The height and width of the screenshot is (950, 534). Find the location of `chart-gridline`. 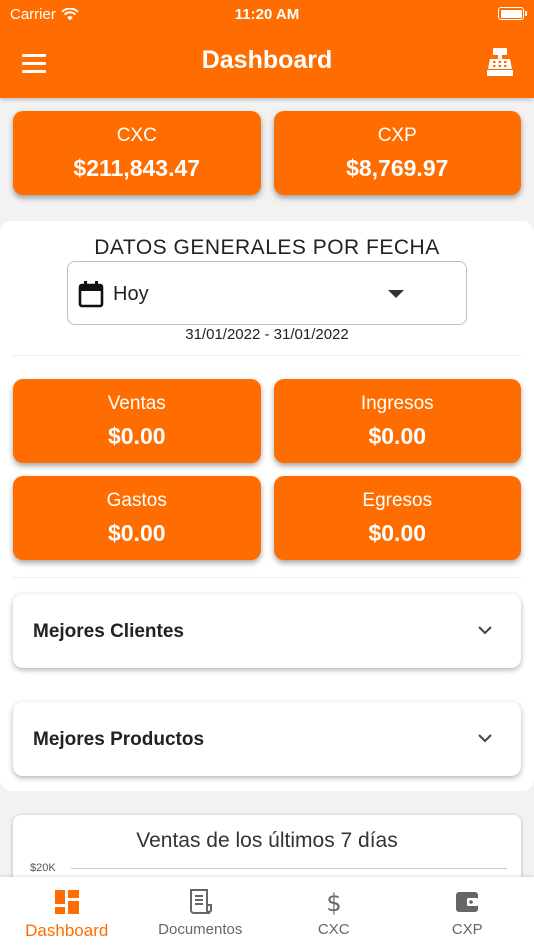

chart-gridline is located at coordinates (289, 868).